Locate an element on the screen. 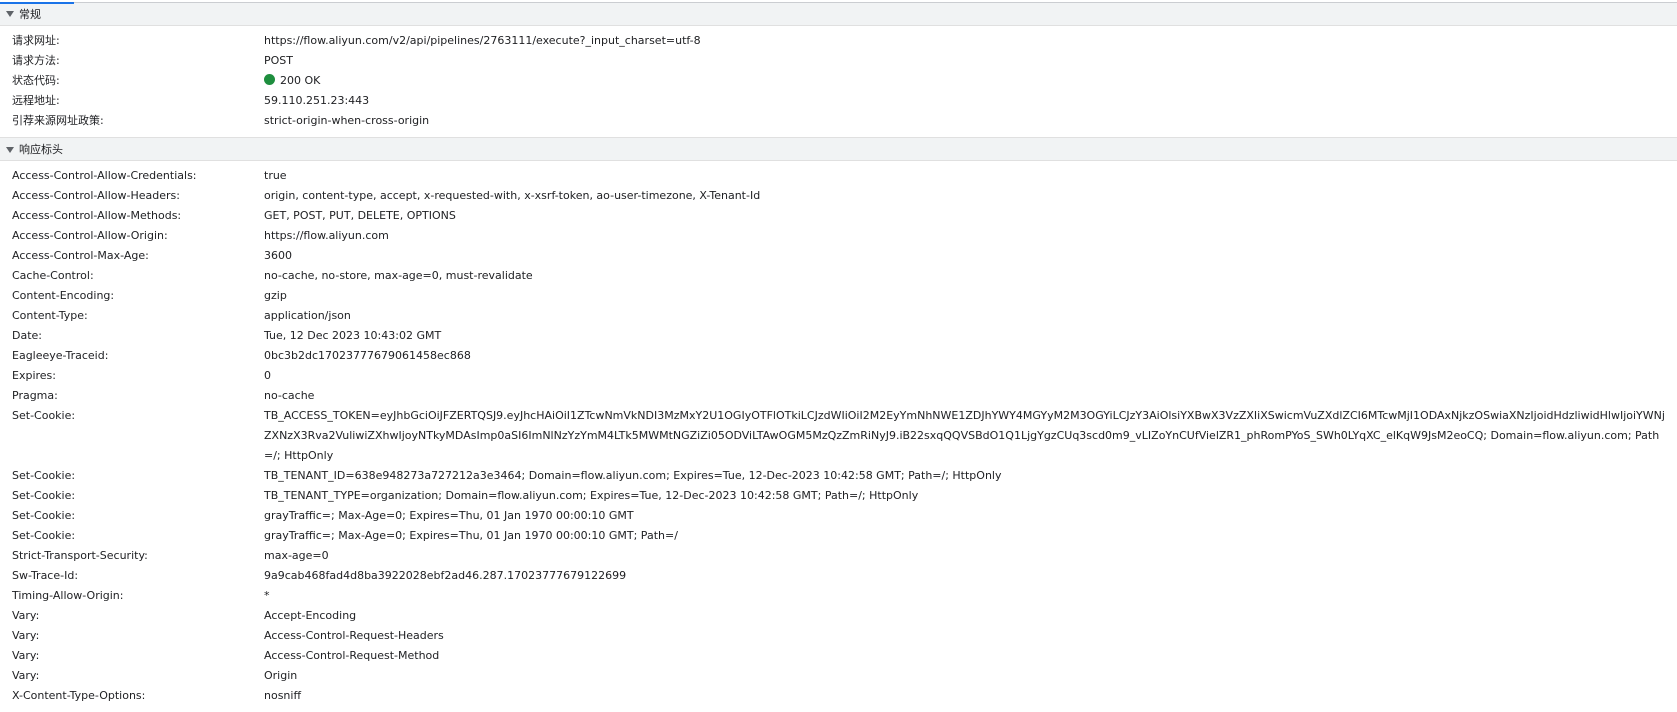  header-row: Strict-Transport-Security: max-age=0 is located at coordinates (838, 556).